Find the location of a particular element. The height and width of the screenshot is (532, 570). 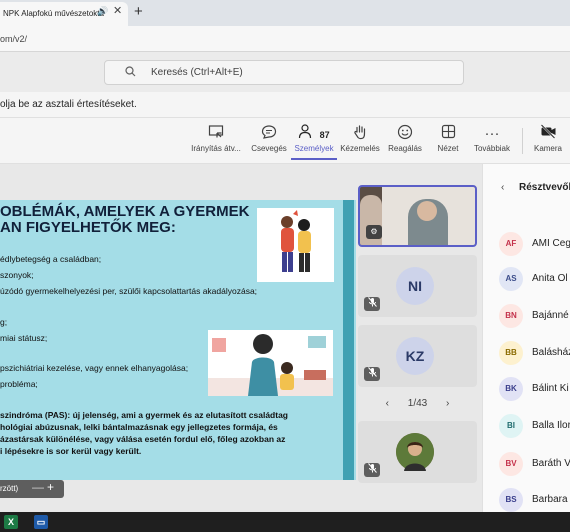

camera-button: Kamera is located at coordinates (548, 138).